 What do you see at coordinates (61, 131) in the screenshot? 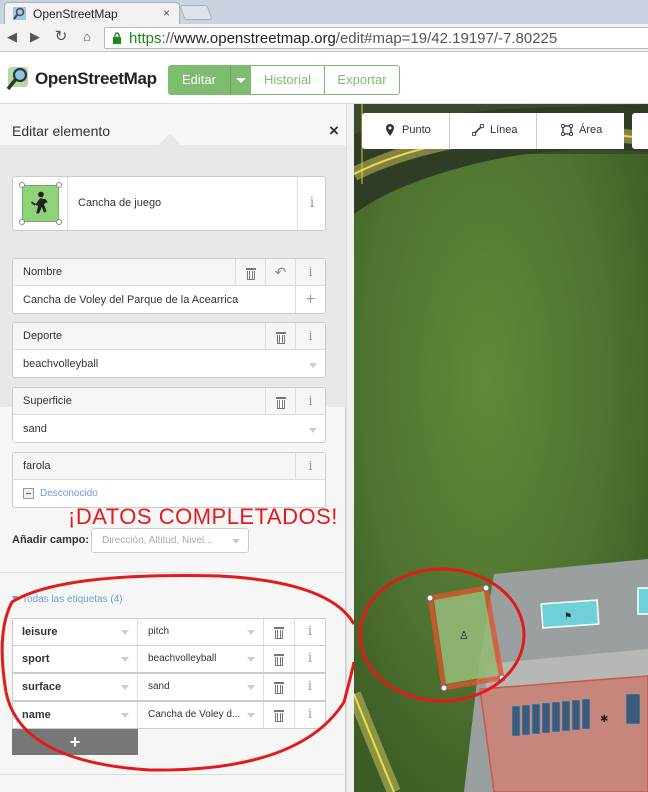
I see `sidebar-title: Editar elemento` at bounding box center [61, 131].